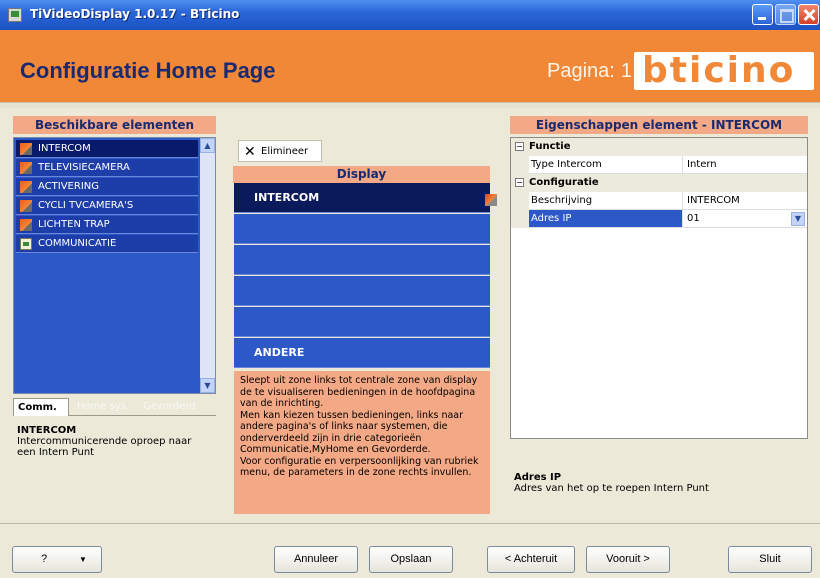  What do you see at coordinates (114, 125) in the screenshot?
I see `left-panel-title: Beschikbare elementen` at bounding box center [114, 125].